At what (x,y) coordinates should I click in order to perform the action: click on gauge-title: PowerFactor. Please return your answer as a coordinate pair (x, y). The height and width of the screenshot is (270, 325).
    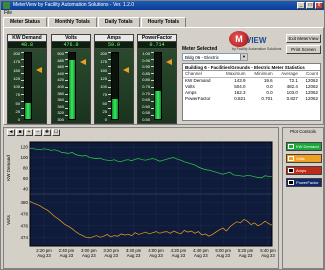
    Looking at the image, I should click on (157, 38).